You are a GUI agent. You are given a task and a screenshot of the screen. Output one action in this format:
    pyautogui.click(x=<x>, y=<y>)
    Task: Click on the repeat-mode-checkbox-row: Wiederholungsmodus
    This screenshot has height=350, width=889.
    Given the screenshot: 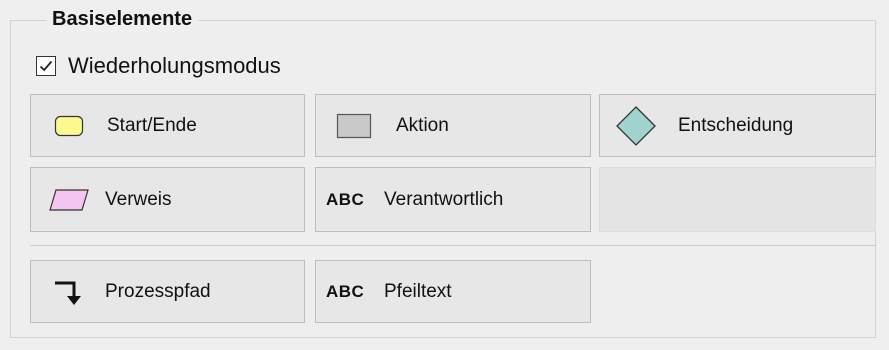 What is the action you would take?
    pyautogui.click(x=158, y=66)
    